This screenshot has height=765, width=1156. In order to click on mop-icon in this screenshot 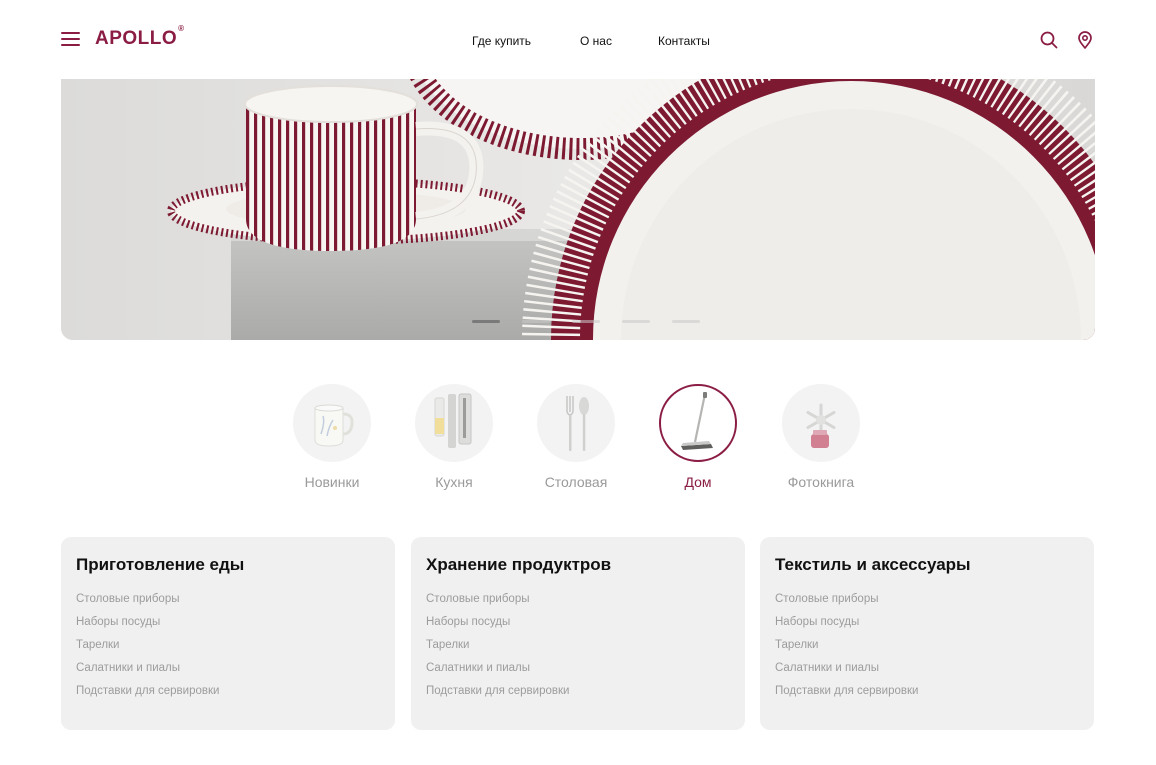, I will do `click(698, 423)`.